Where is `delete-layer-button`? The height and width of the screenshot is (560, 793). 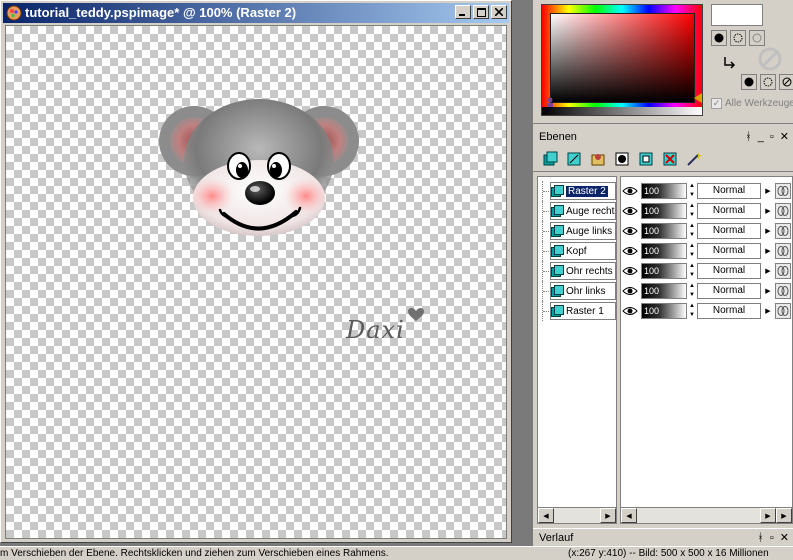
delete-layer-button is located at coordinates (670, 159).